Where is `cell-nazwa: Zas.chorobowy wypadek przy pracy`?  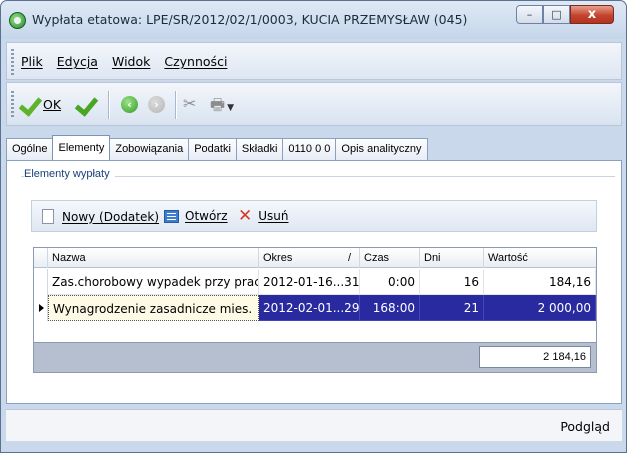
cell-nazwa: Zas.chorobowy wypadek przy pracy is located at coordinates (153, 282).